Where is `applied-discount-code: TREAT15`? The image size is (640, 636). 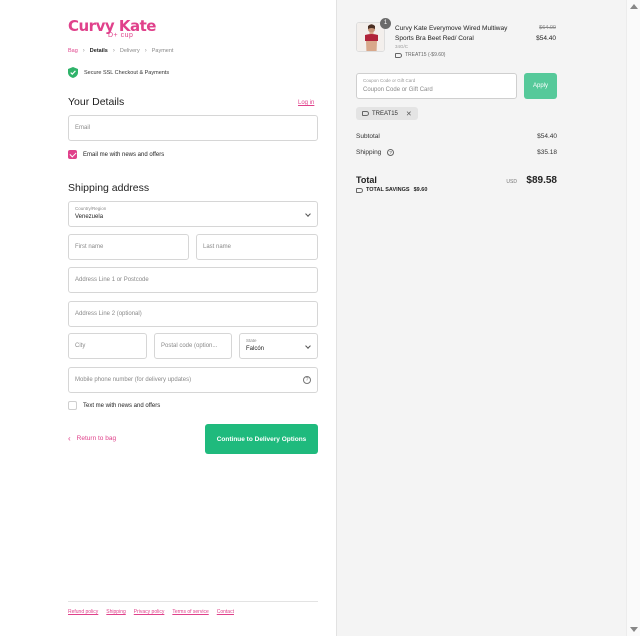
applied-discount-code: TREAT15 is located at coordinates (385, 113).